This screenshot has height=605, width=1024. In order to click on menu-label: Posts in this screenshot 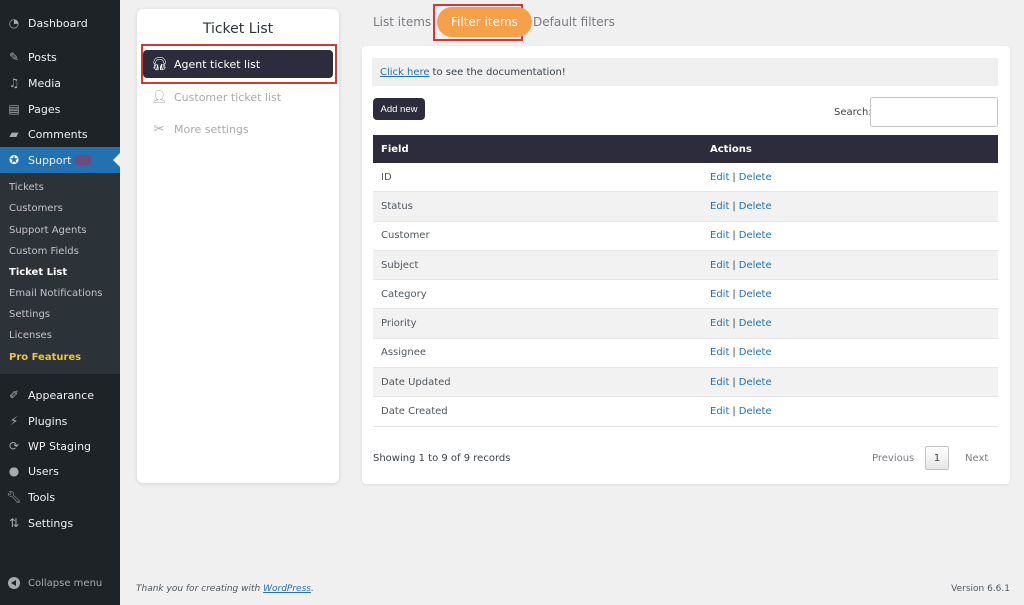, I will do `click(42, 57)`.